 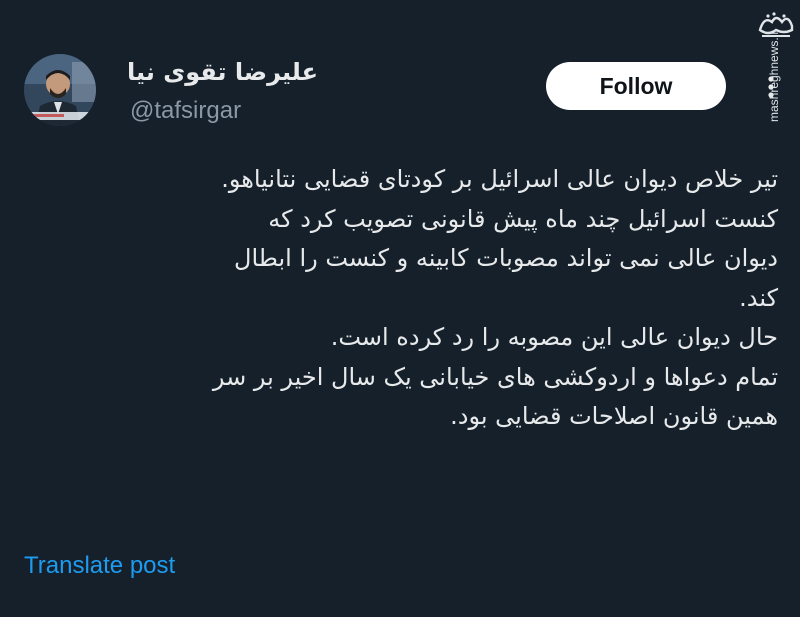 I want to click on avatar-photo, so click(x=60, y=90).